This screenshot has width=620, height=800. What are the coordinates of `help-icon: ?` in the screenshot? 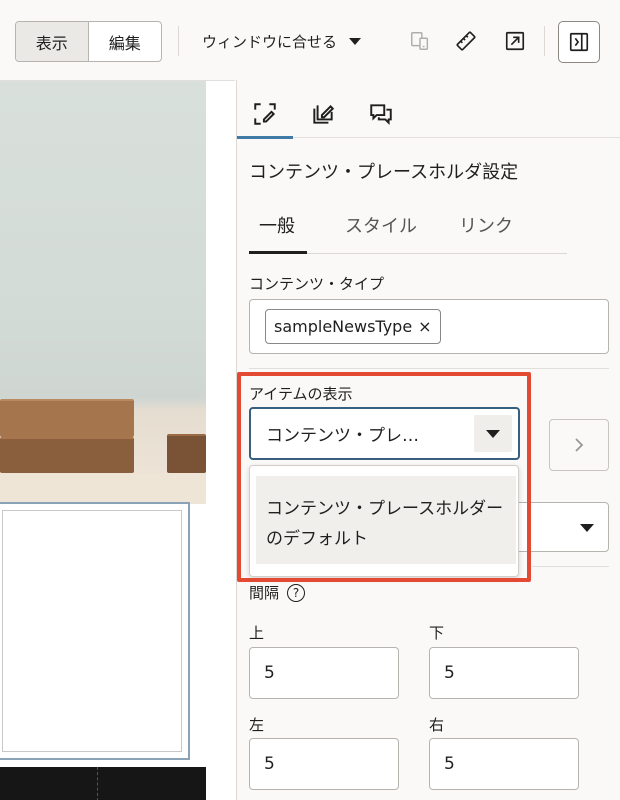 It's located at (296, 592).